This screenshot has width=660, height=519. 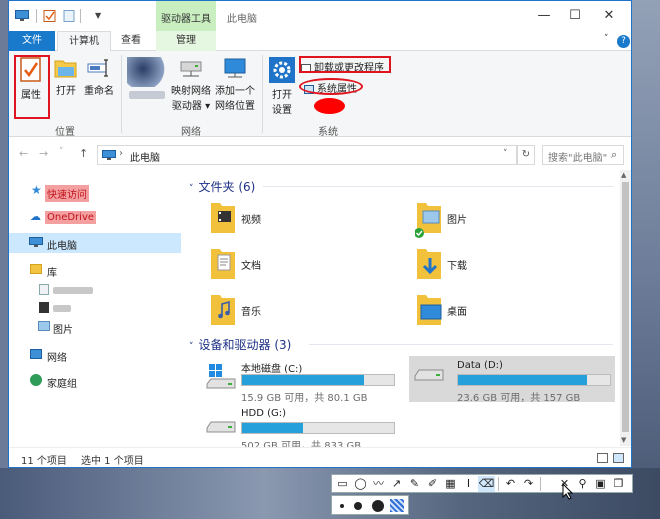 What do you see at coordinates (145, 158) in the screenshot?
I see `address-path: 此电脑` at bounding box center [145, 158].